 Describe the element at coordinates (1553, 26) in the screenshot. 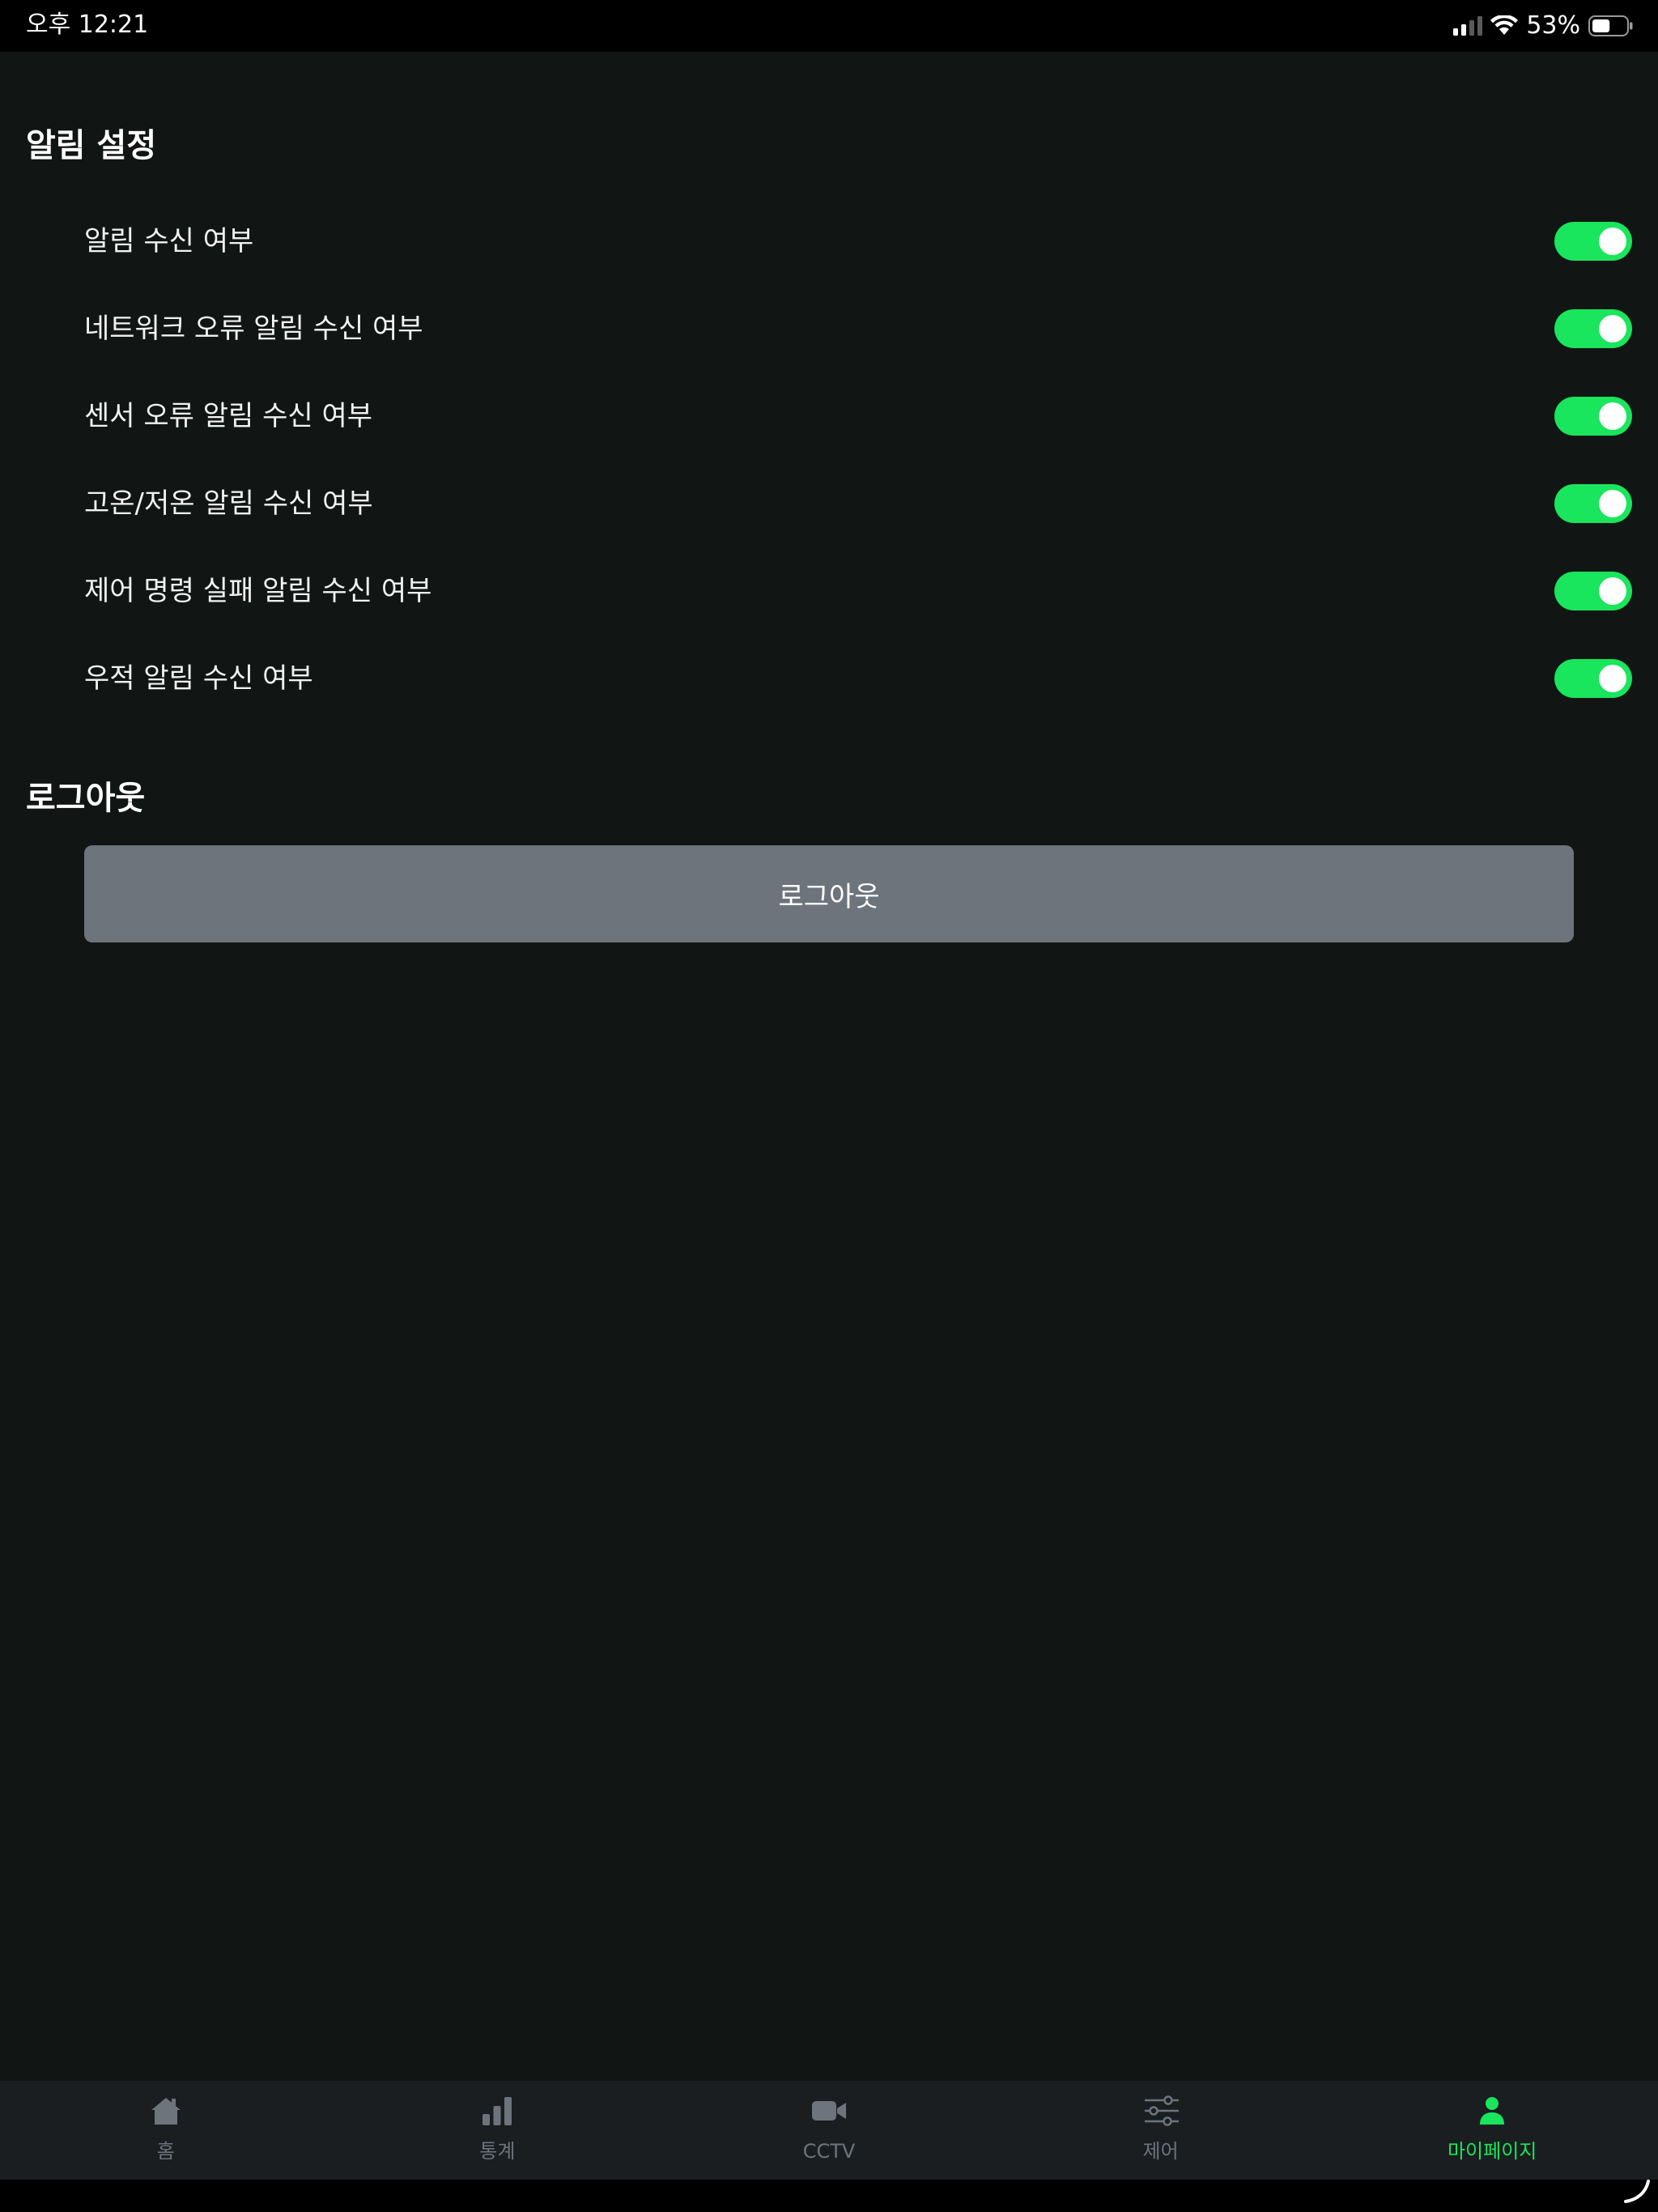

I see `battery-percent: 53%` at that location.